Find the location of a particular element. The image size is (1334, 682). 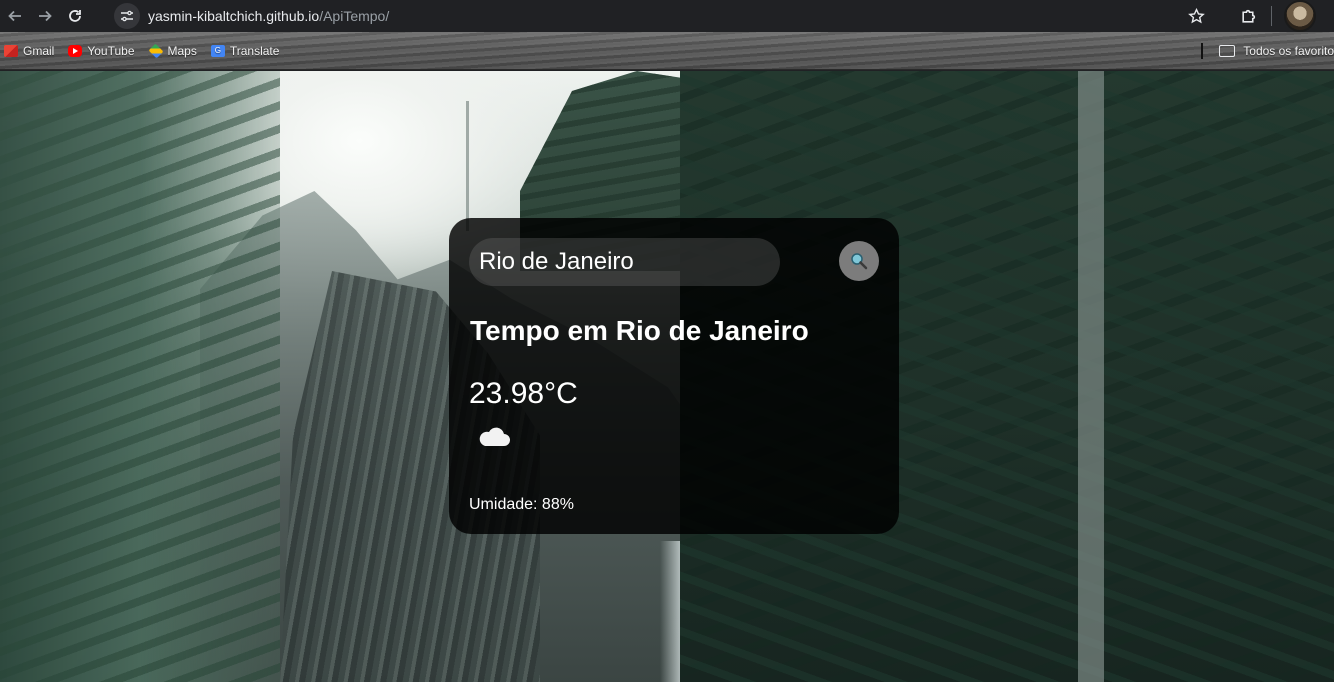

magnifier-icon is located at coordinates (859, 261).